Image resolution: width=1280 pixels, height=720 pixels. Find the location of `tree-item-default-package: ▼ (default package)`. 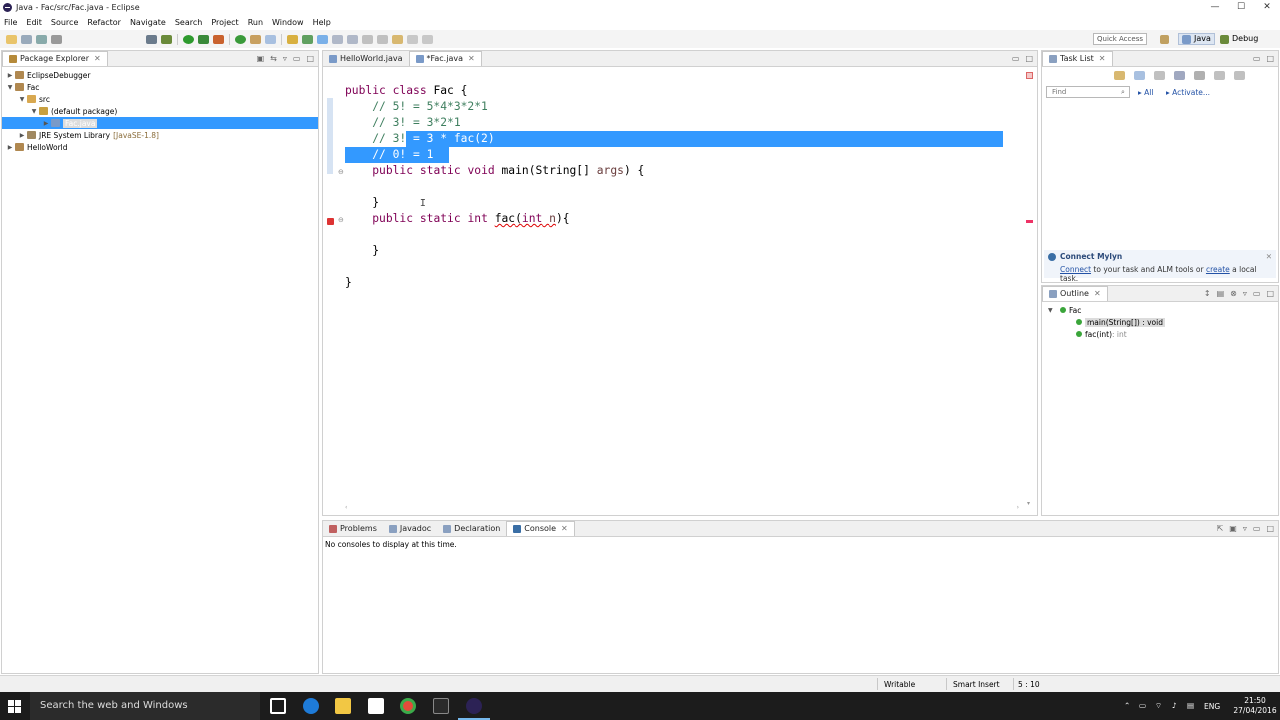

tree-item-default-package: ▼ (default package) is located at coordinates (160, 111).